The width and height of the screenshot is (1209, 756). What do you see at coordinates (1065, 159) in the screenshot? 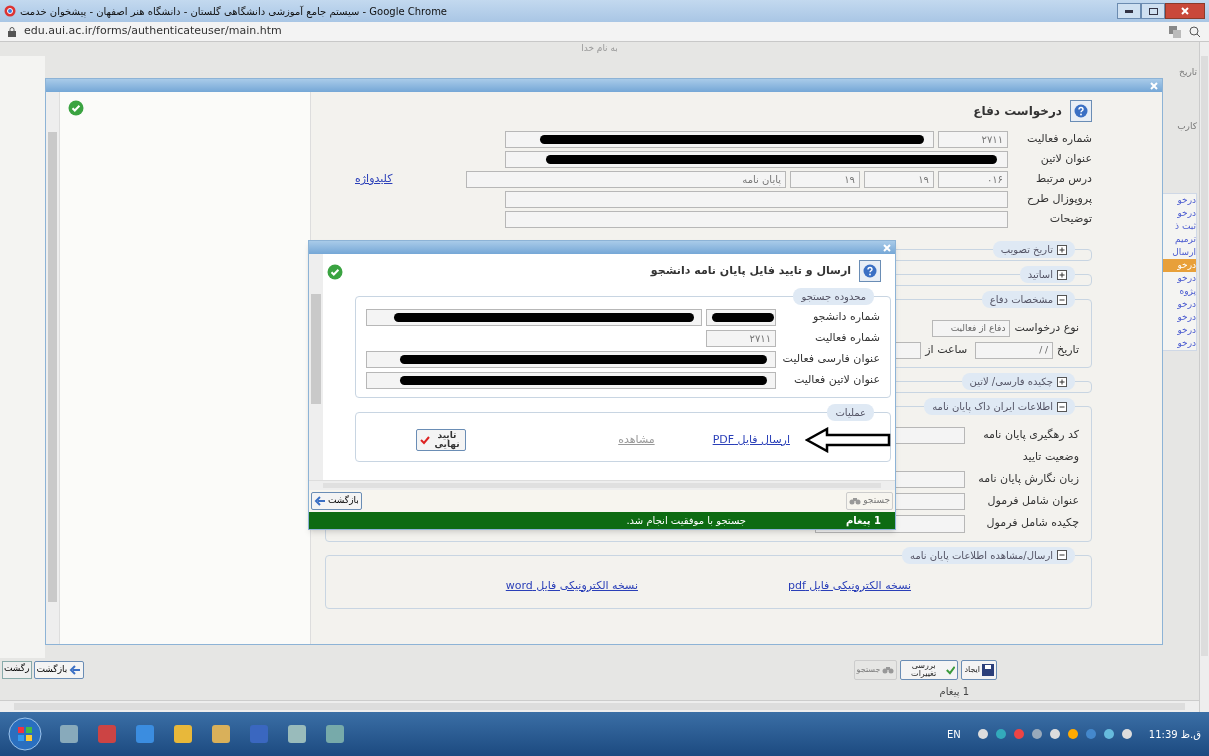
I see `field-label: عنوان لاتین` at bounding box center [1065, 159].